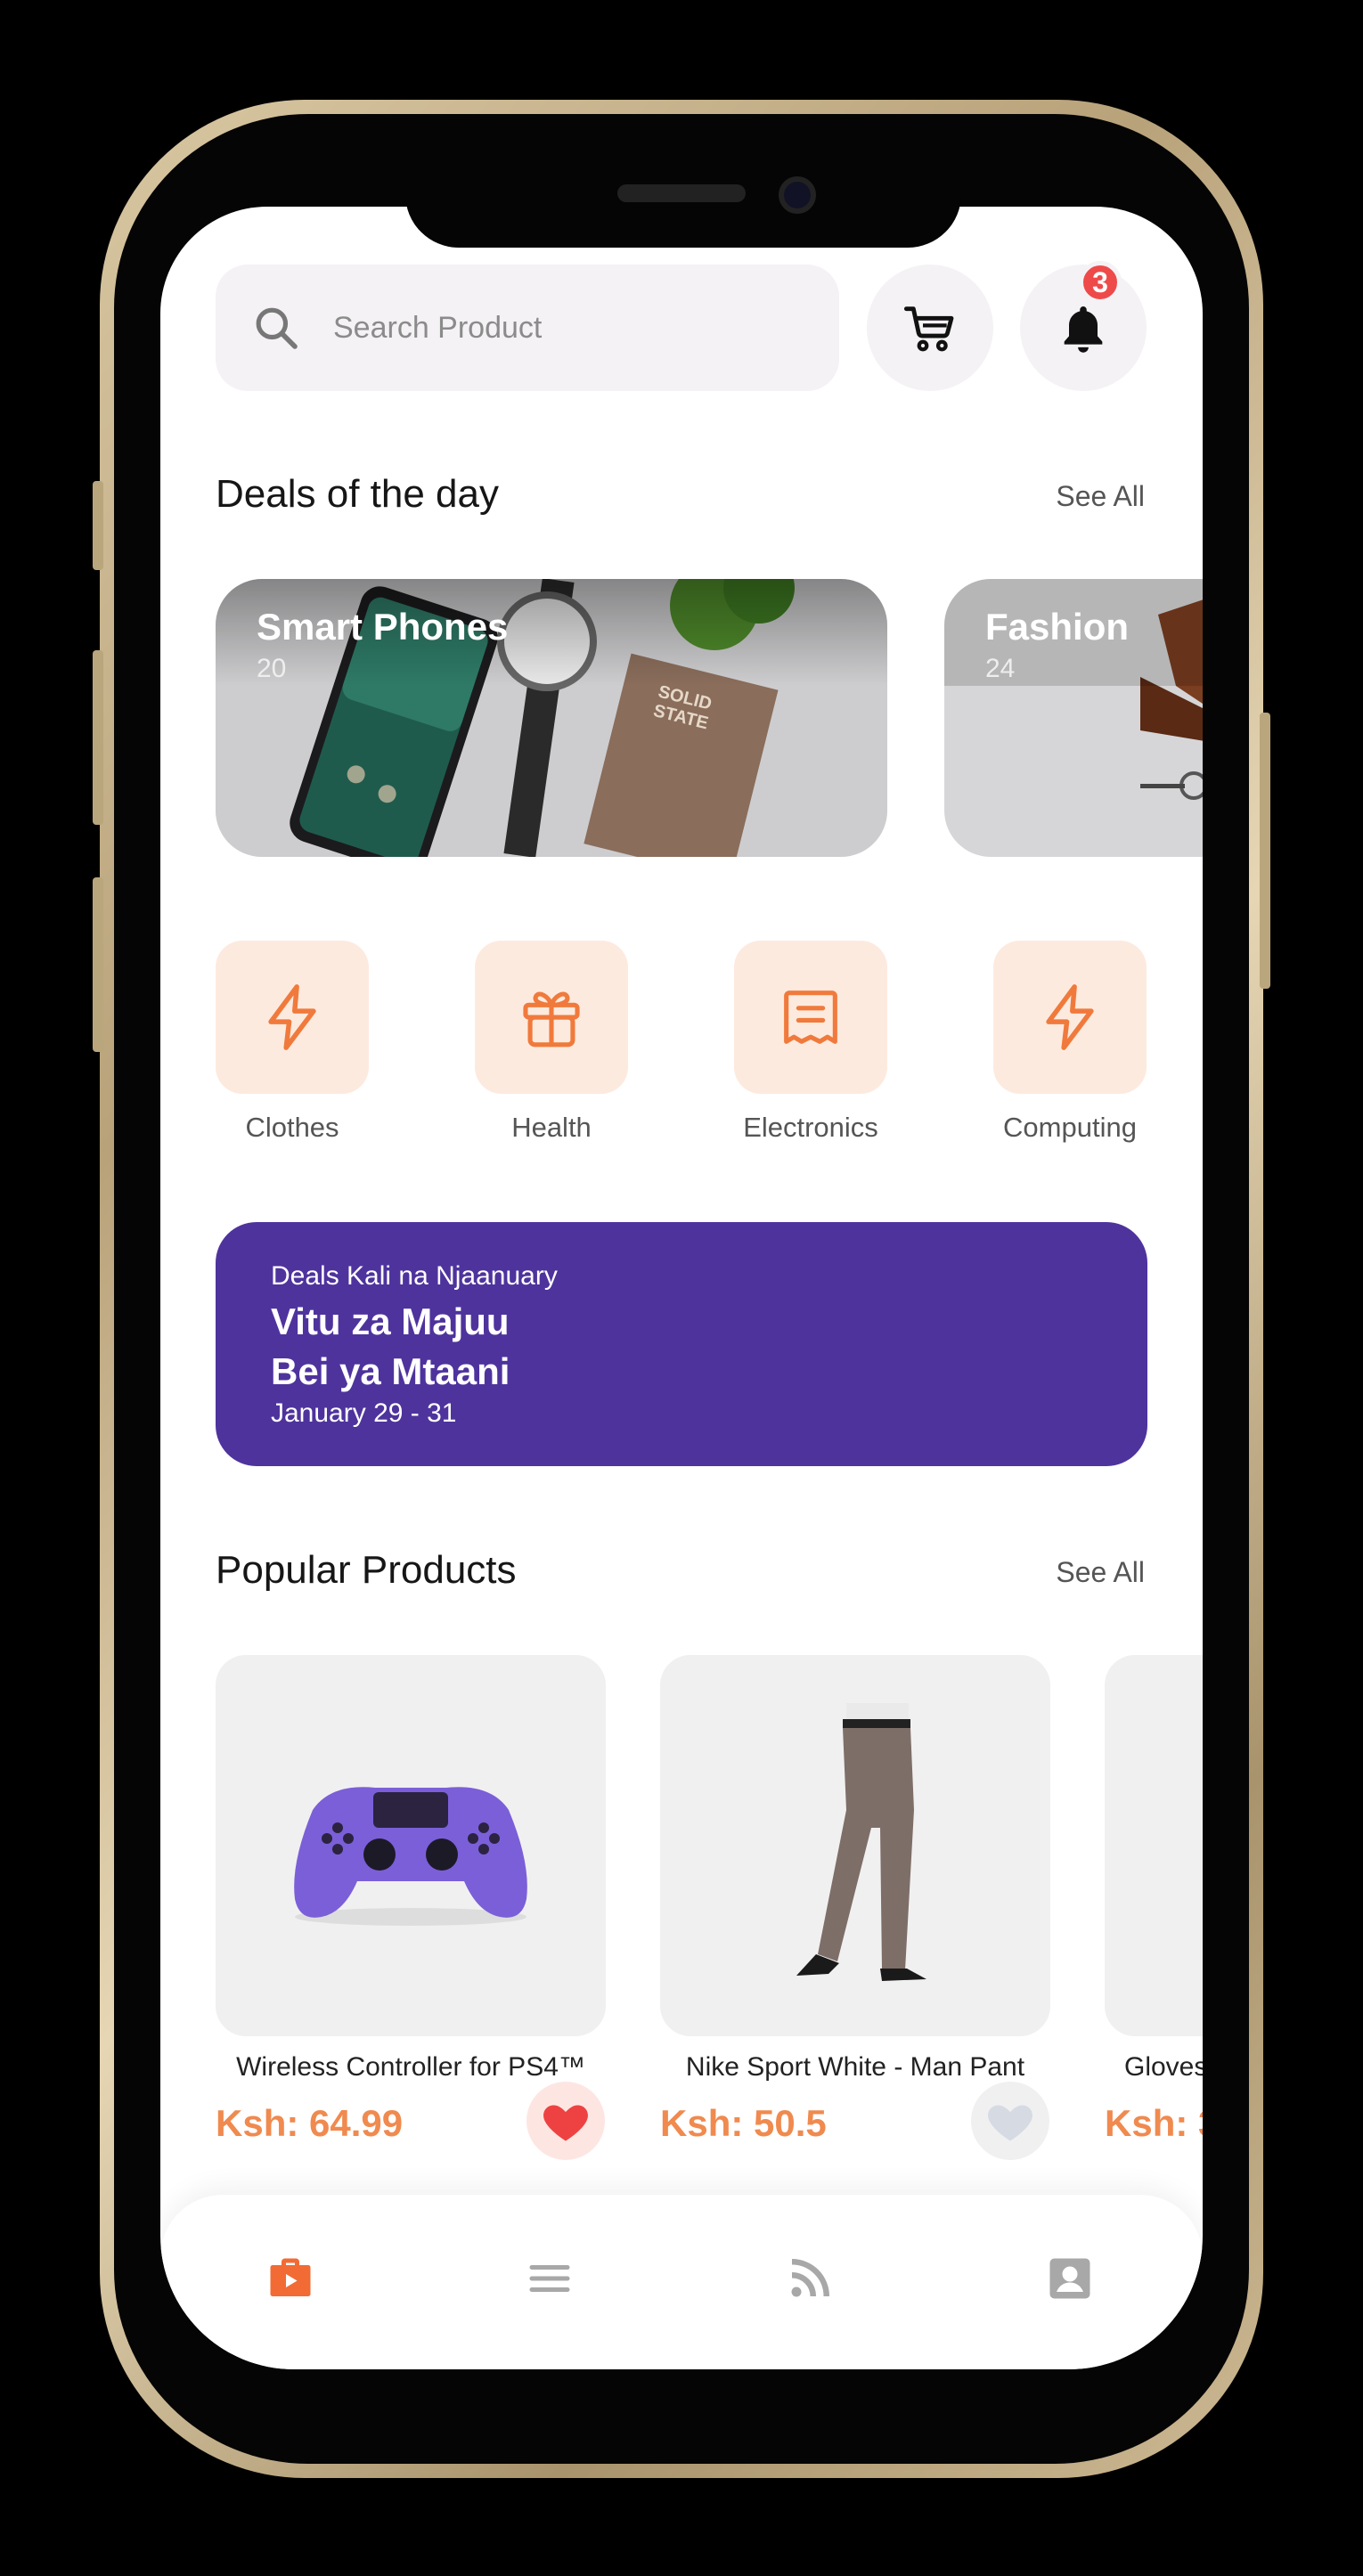 This screenshot has height=2576, width=1363. I want to click on promo-headline-2: Bei ya Mtaani, so click(390, 1371).